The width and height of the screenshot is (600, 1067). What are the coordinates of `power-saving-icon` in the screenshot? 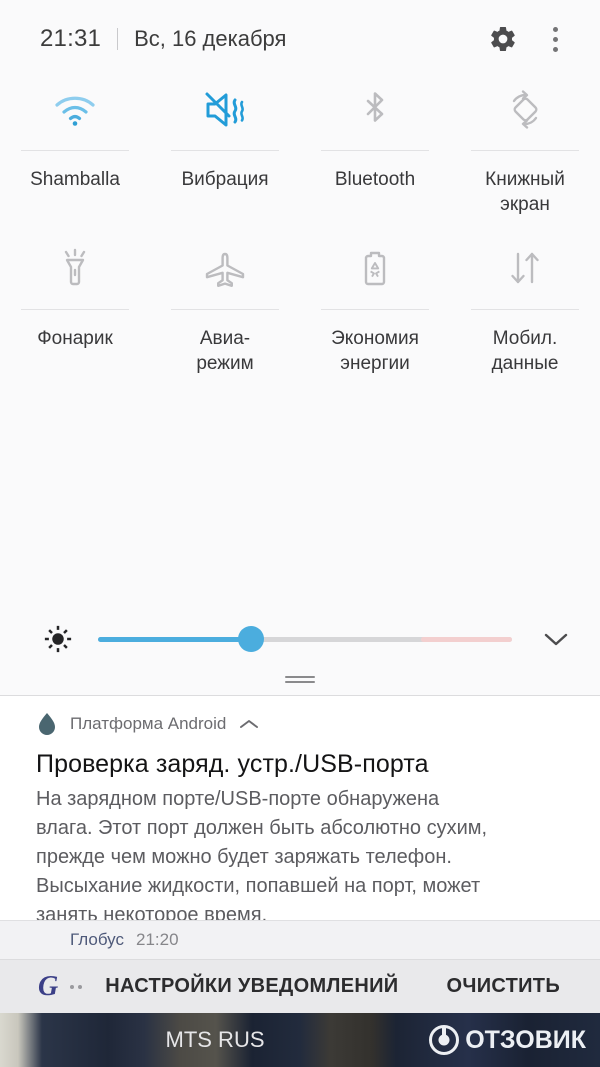 It's located at (375, 268).